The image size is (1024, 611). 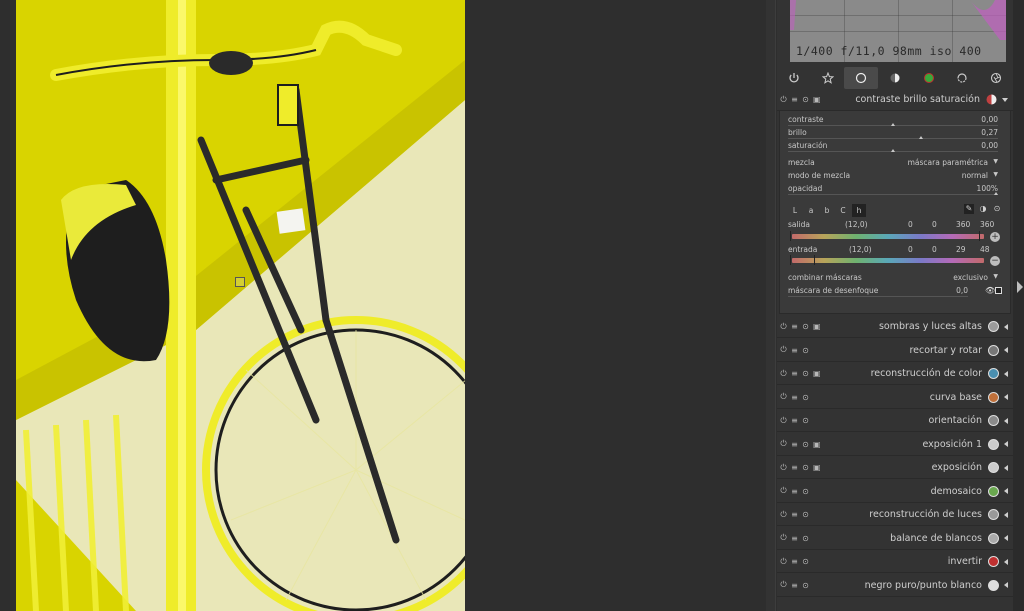 What do you see at coordinates (895, 78) in the screenshot?
I see `tab-tone` at bounding box center [895, 78].